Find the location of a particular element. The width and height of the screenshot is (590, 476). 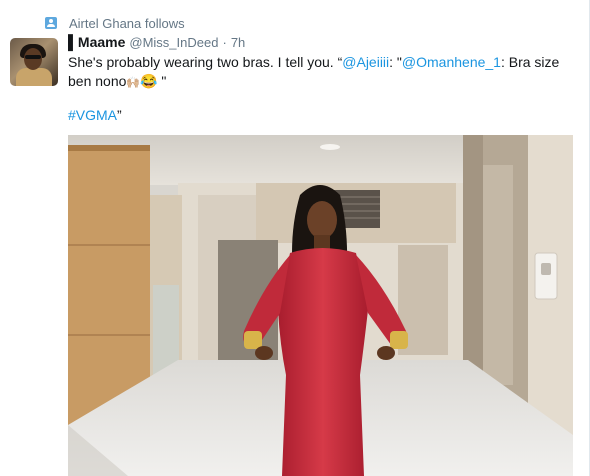

mention-omanhene: @Omanhene_1 is located at coordinates (451, 62).